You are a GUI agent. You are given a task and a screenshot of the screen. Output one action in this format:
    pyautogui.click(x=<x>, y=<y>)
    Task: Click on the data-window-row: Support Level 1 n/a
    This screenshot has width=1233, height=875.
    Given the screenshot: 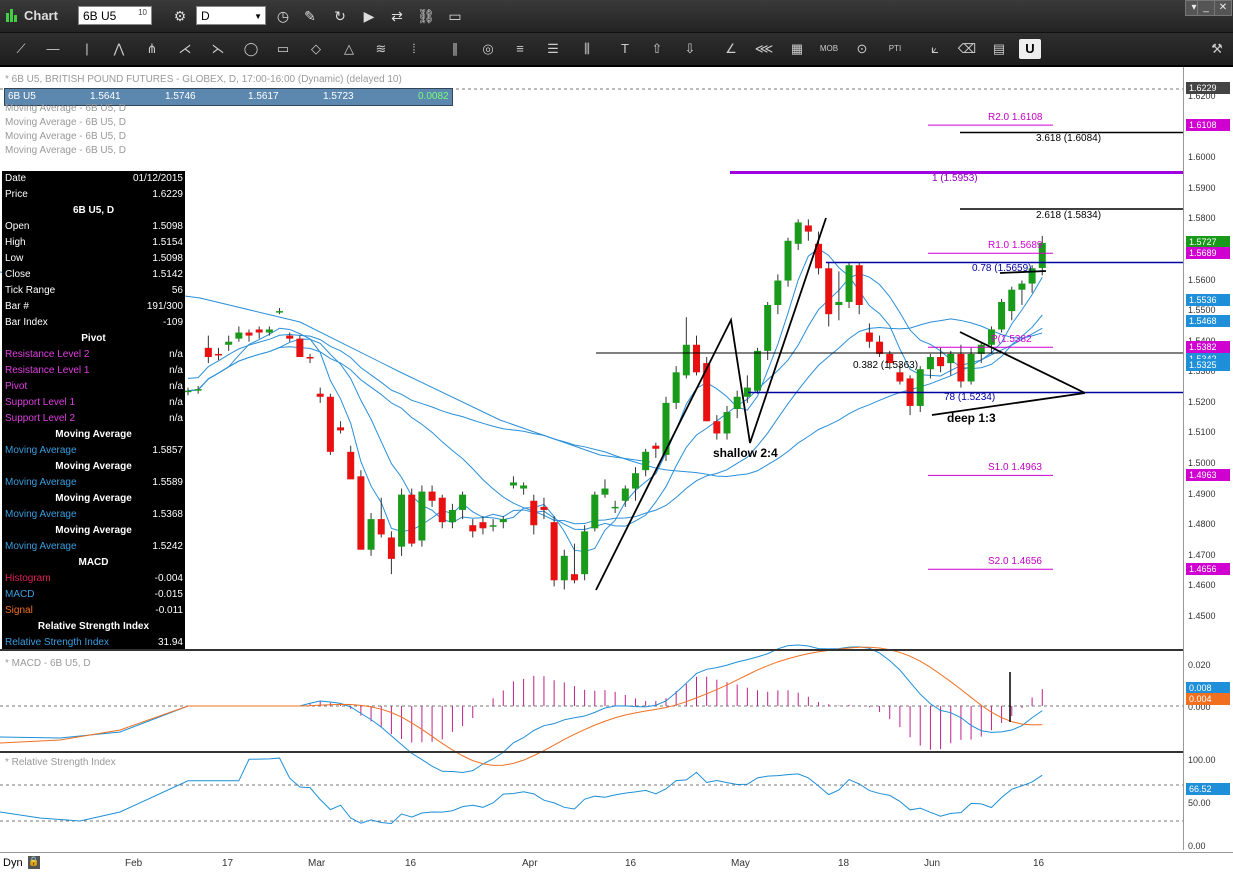 What is the action you would take?
    pyautogui.click(x=94, y=402)
    